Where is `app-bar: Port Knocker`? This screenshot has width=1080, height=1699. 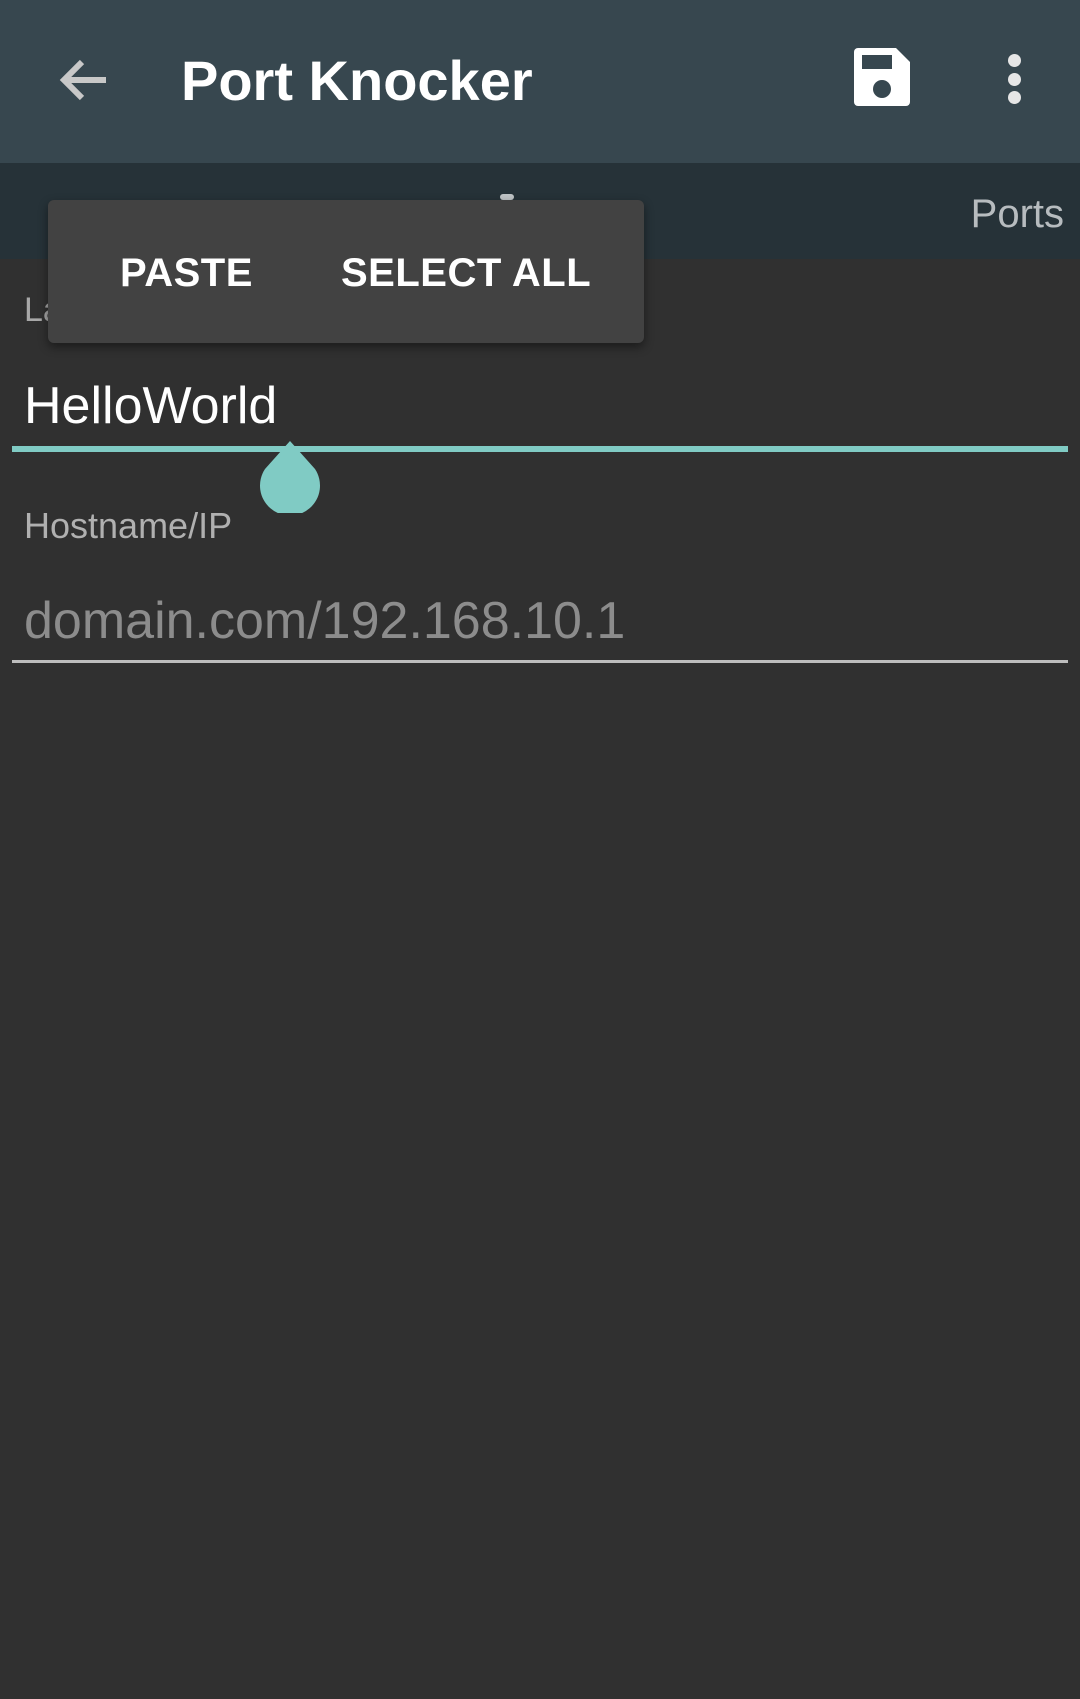 app-bar: Port Knocker is located at coordinates (540, 81).